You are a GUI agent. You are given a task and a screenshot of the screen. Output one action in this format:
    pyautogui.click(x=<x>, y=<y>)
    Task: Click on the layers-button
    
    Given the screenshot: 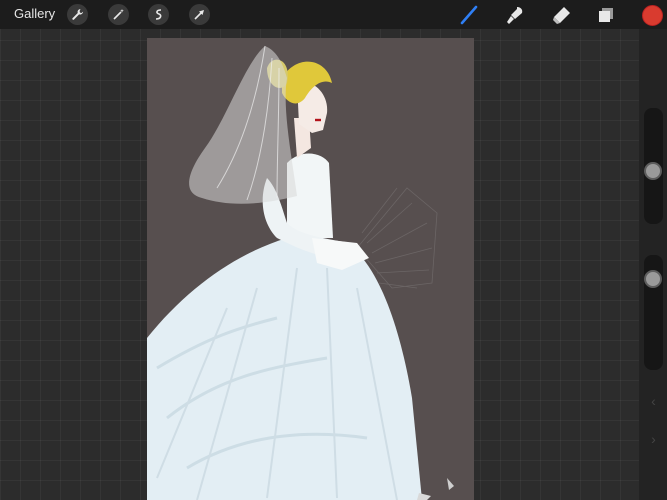 What is the action you would take?
    pyautogui.click(x=606, y=15)
    